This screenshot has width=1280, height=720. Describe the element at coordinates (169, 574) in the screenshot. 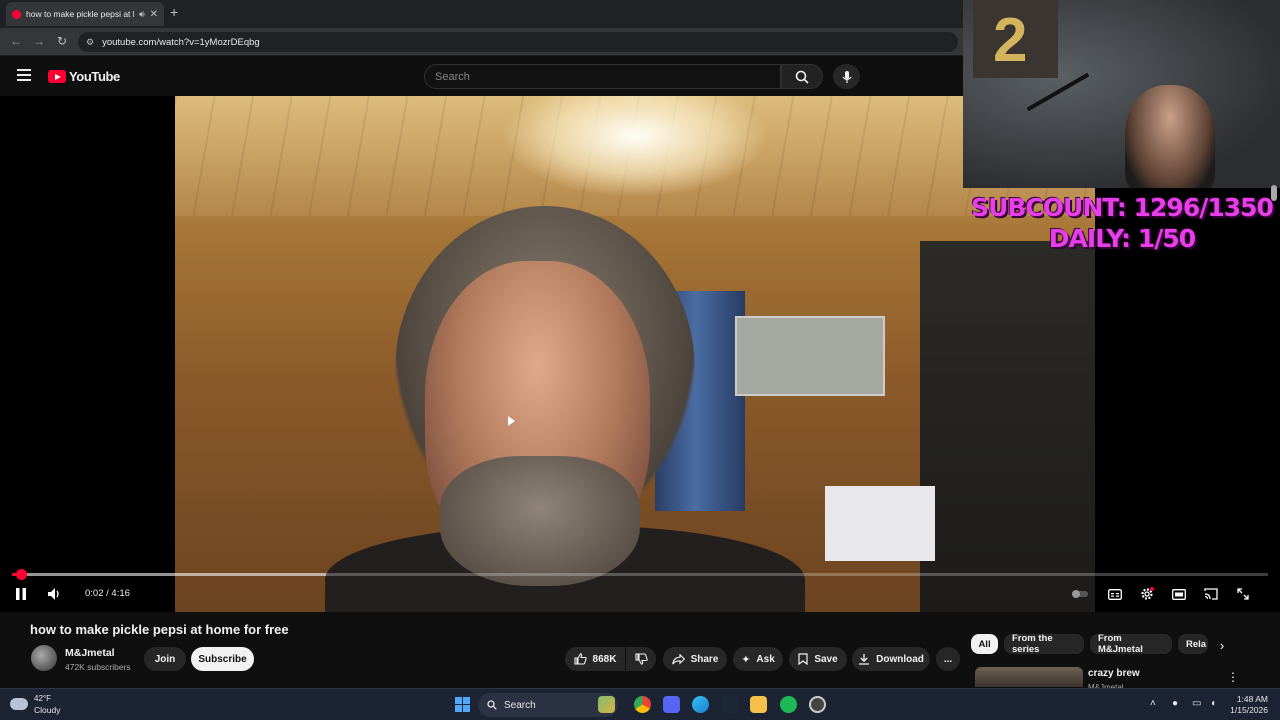

I see `buffered-bar` at that location.